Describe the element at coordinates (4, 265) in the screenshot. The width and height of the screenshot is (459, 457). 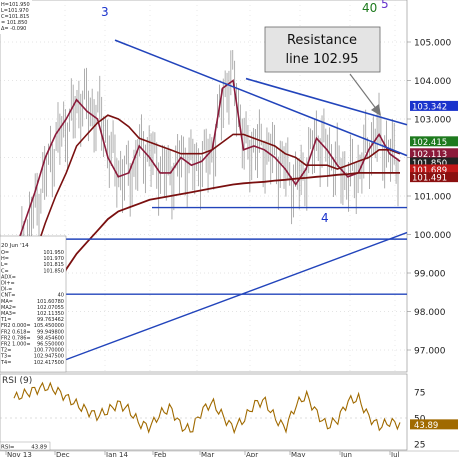
I see `data-window-key: L=` at that location.